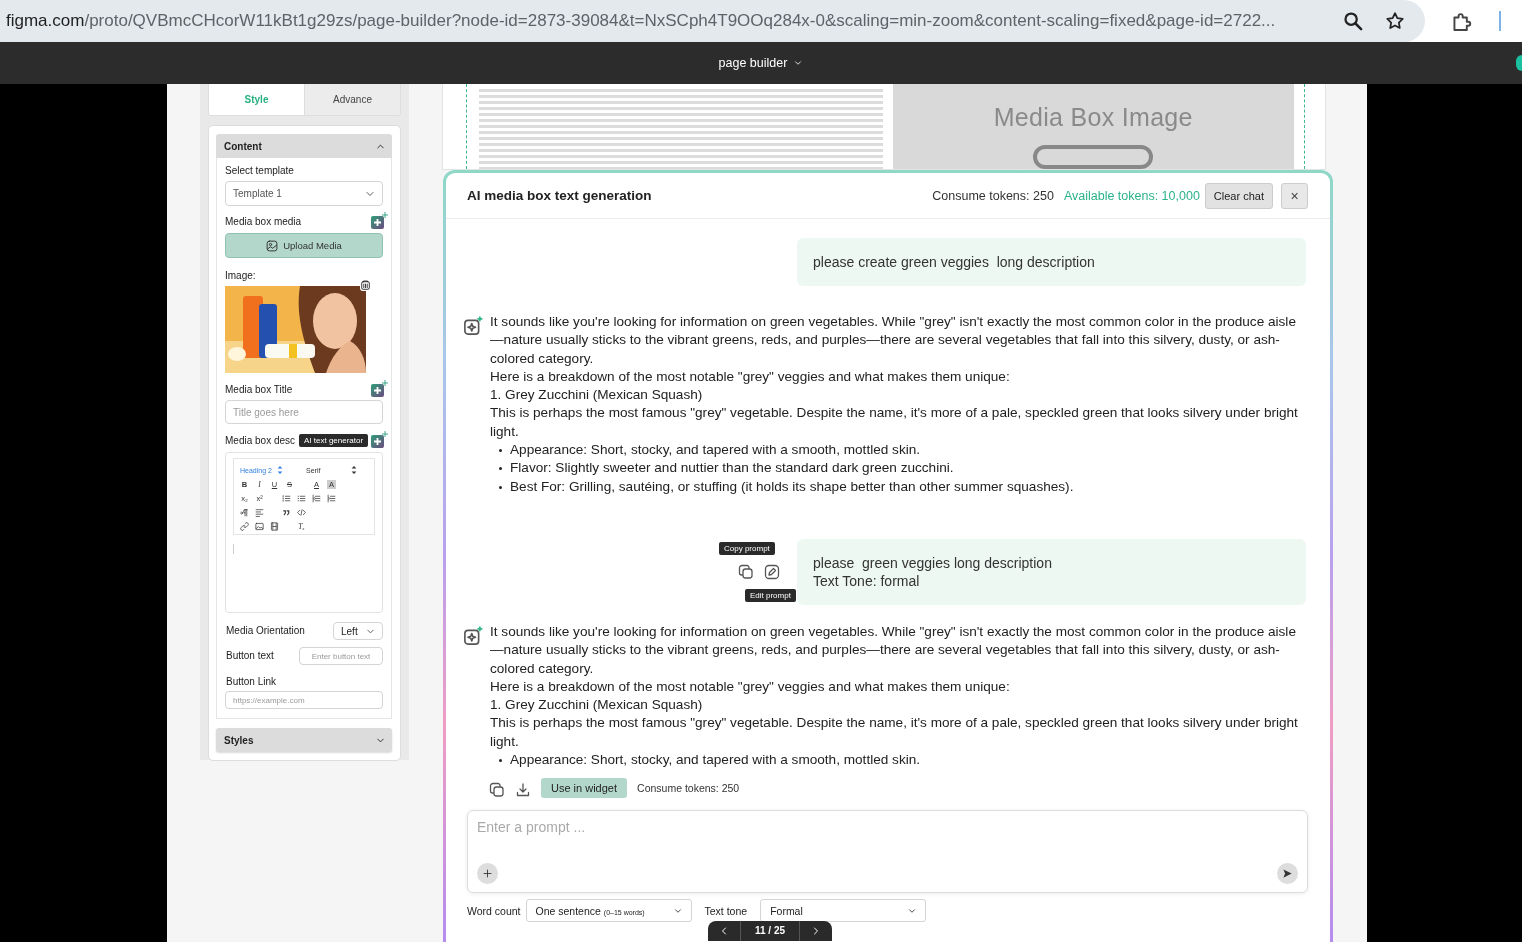 This screenshot has height=942, width=1522. I want to click on tab: Advance, so click(352, 99).